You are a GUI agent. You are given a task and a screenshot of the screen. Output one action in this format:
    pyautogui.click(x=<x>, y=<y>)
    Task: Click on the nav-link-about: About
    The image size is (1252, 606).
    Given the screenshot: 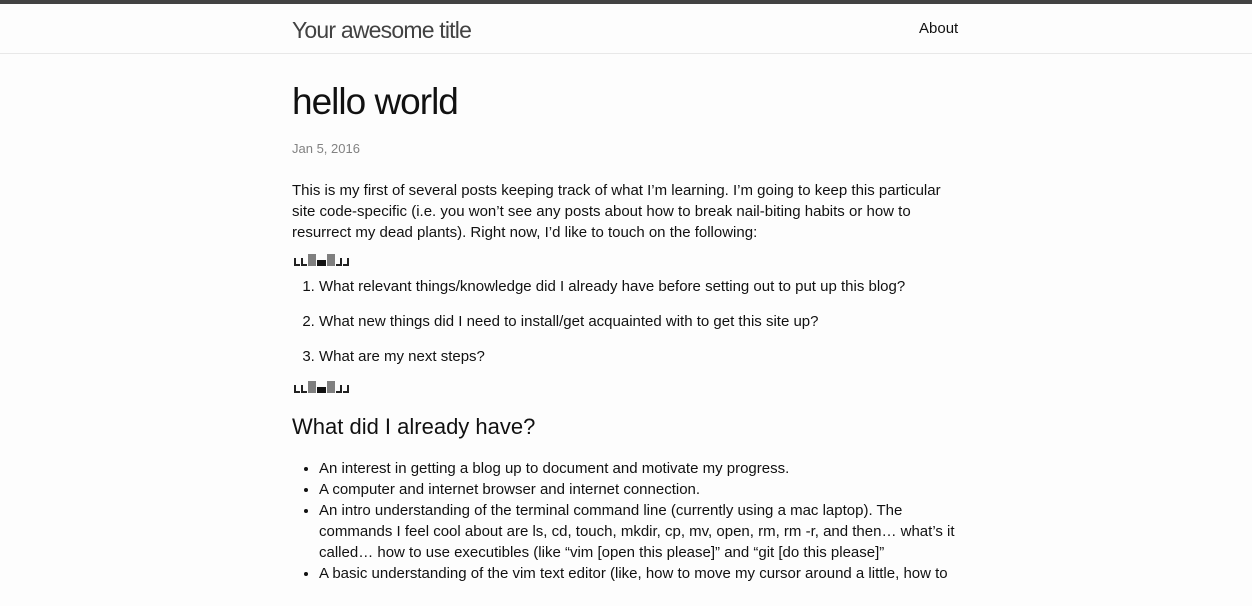 What is the action you would take?
    pyautogui.click(x=938, y=29)
    